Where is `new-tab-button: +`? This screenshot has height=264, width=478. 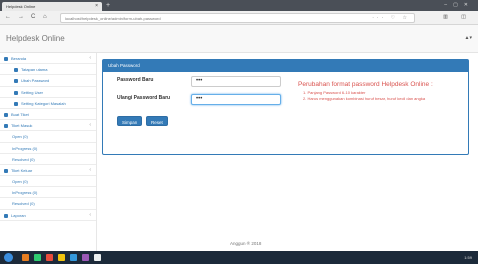 new-tab-button: + is located at coordinates (108, 5).